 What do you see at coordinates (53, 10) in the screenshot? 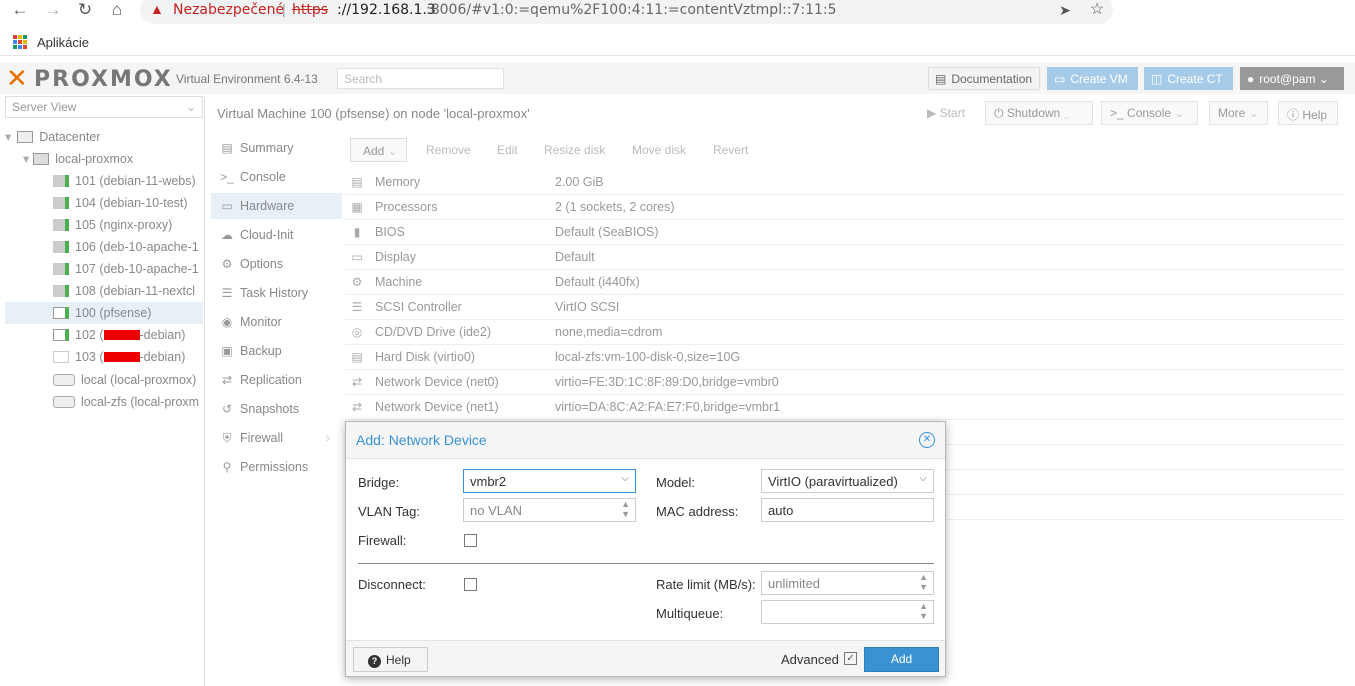
I see `forward-icon: →` at bounding box center [53, 10].